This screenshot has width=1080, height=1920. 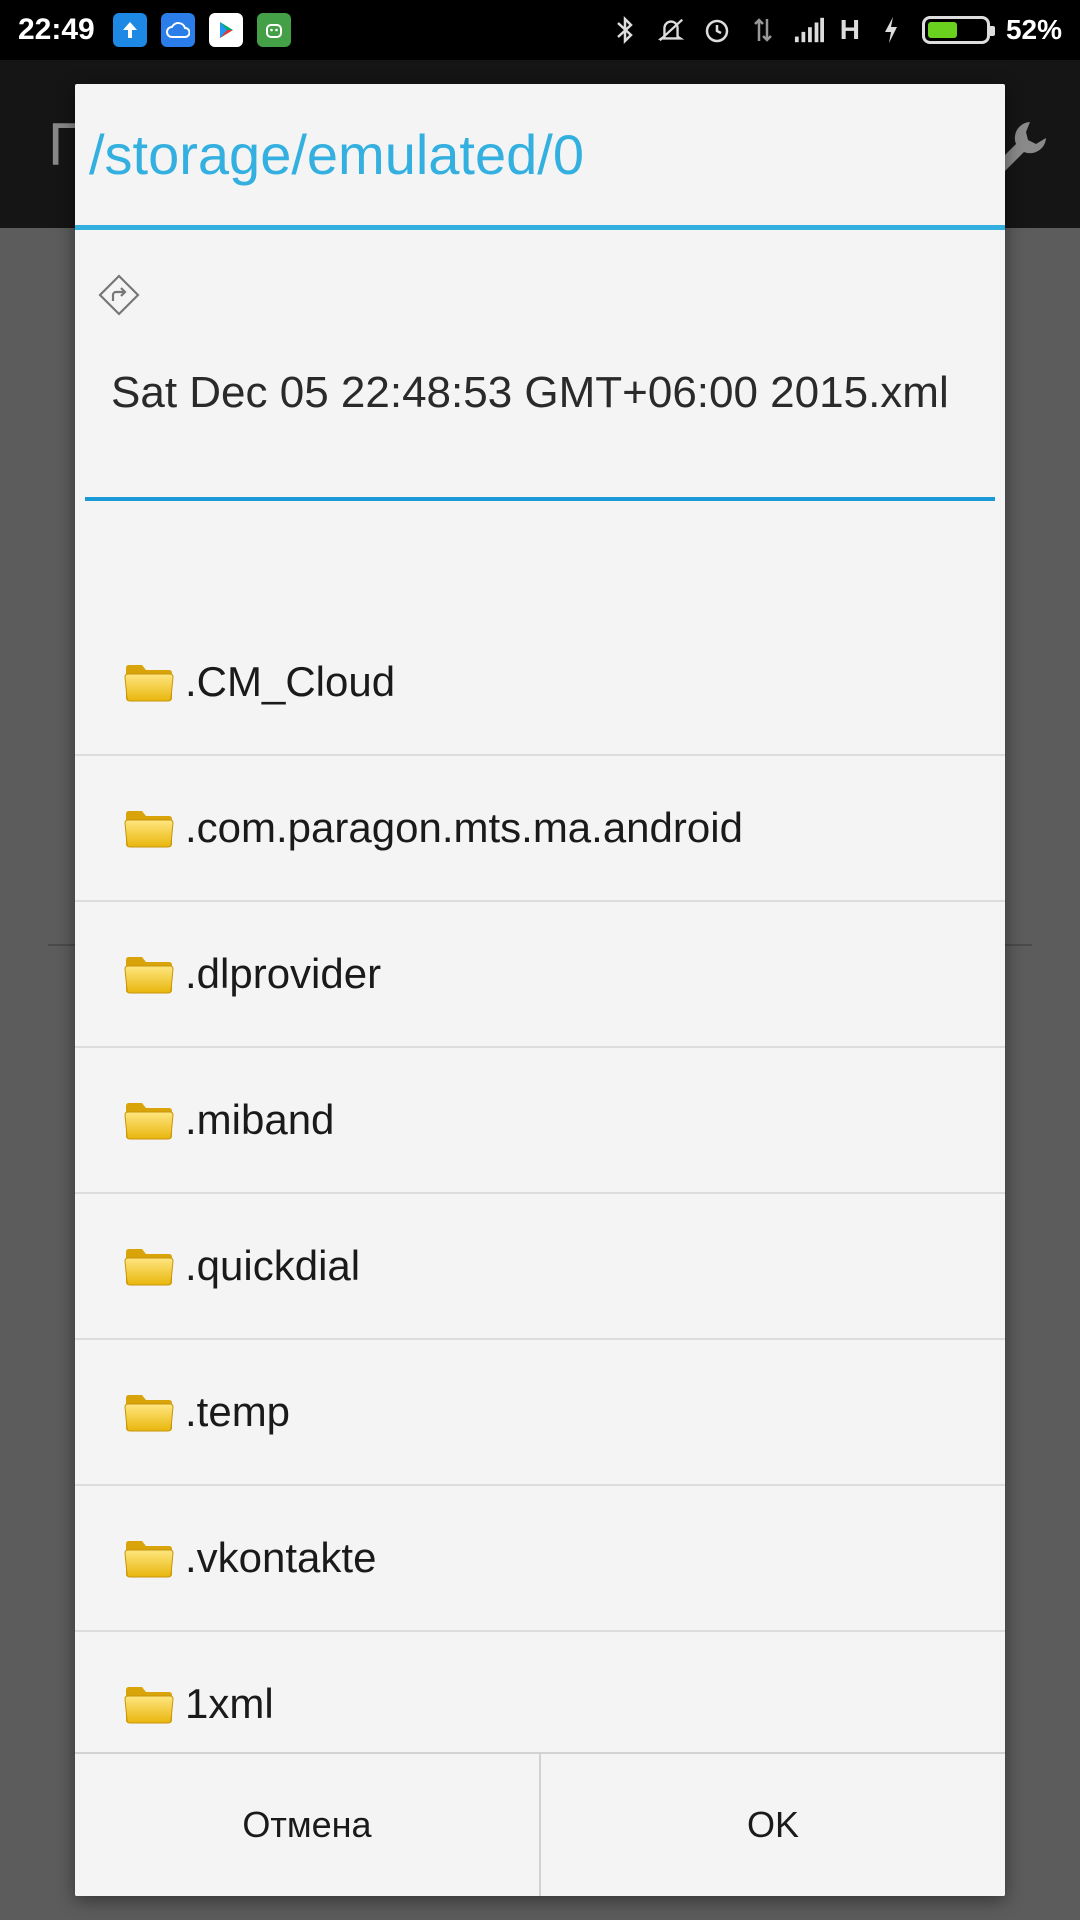 What do you see at coordinates (1033, 29) in the screenshot?
I see `battery-percent: 52%` at bounding box center [1033, 29].